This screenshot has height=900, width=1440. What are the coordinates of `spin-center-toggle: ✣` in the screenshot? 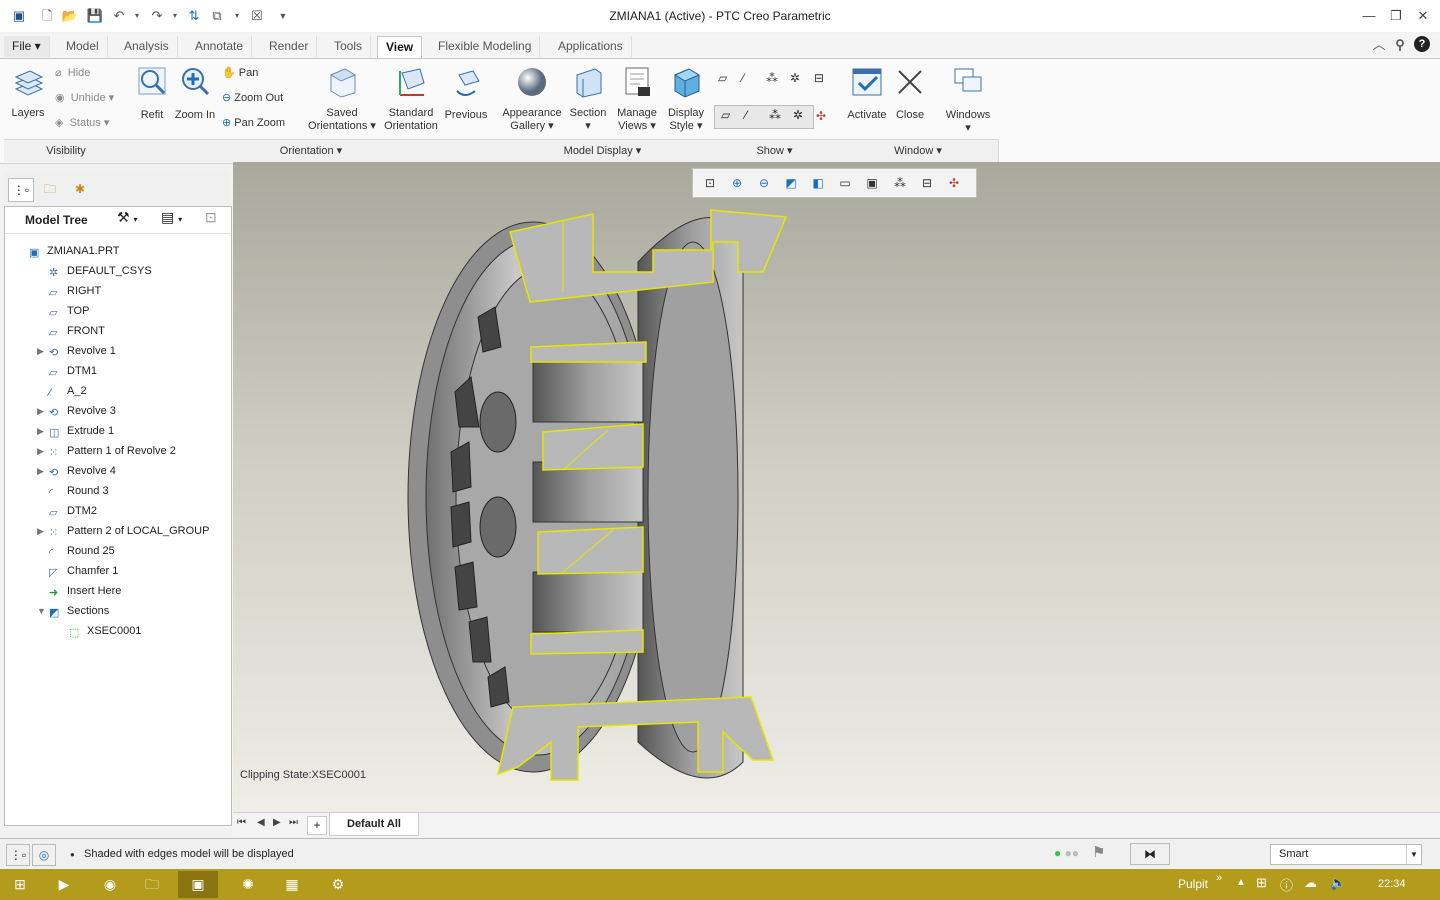 It's located at (821, 116).